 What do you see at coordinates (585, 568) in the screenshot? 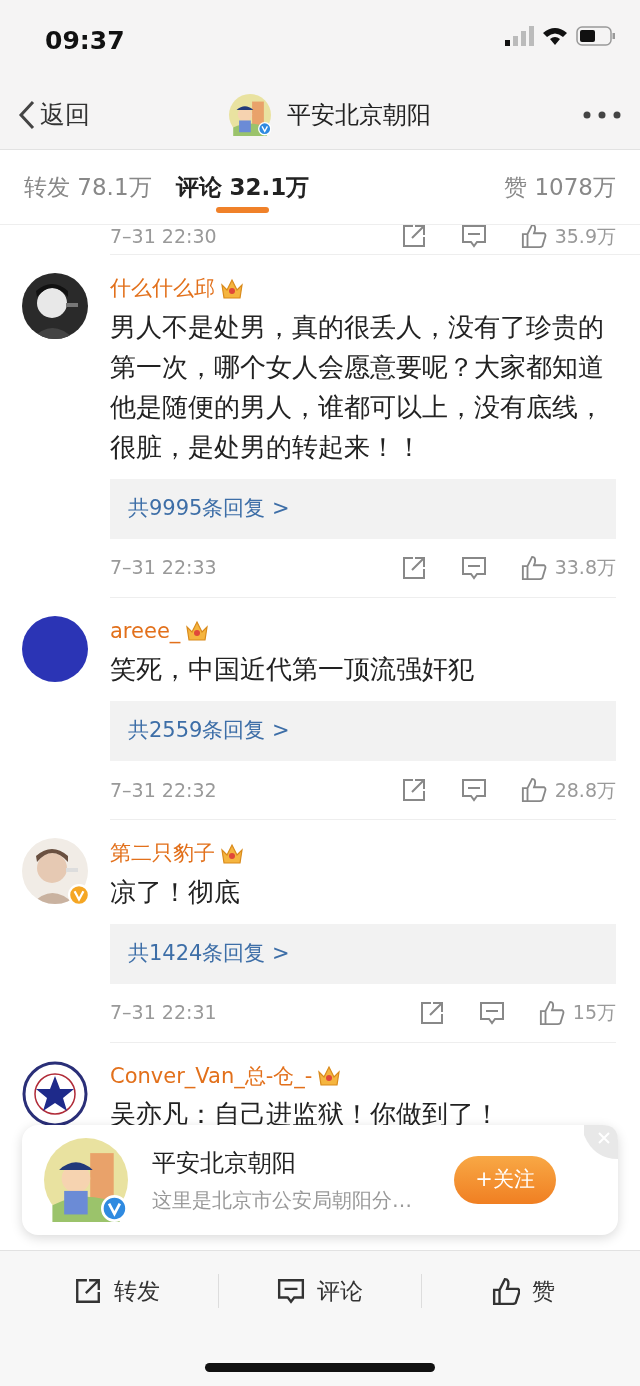
I see `like-count: 33.8万` at bounding box center [585, 568].